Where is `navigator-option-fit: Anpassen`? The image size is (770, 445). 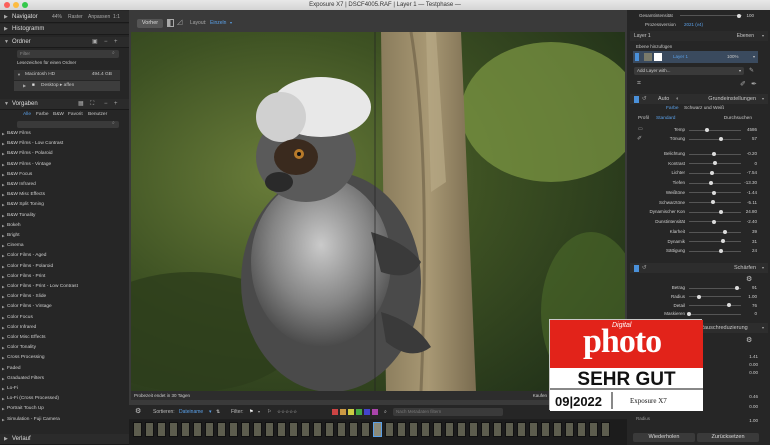 navigator-option-fit: Anpassen is located at coordinates (99, 17).